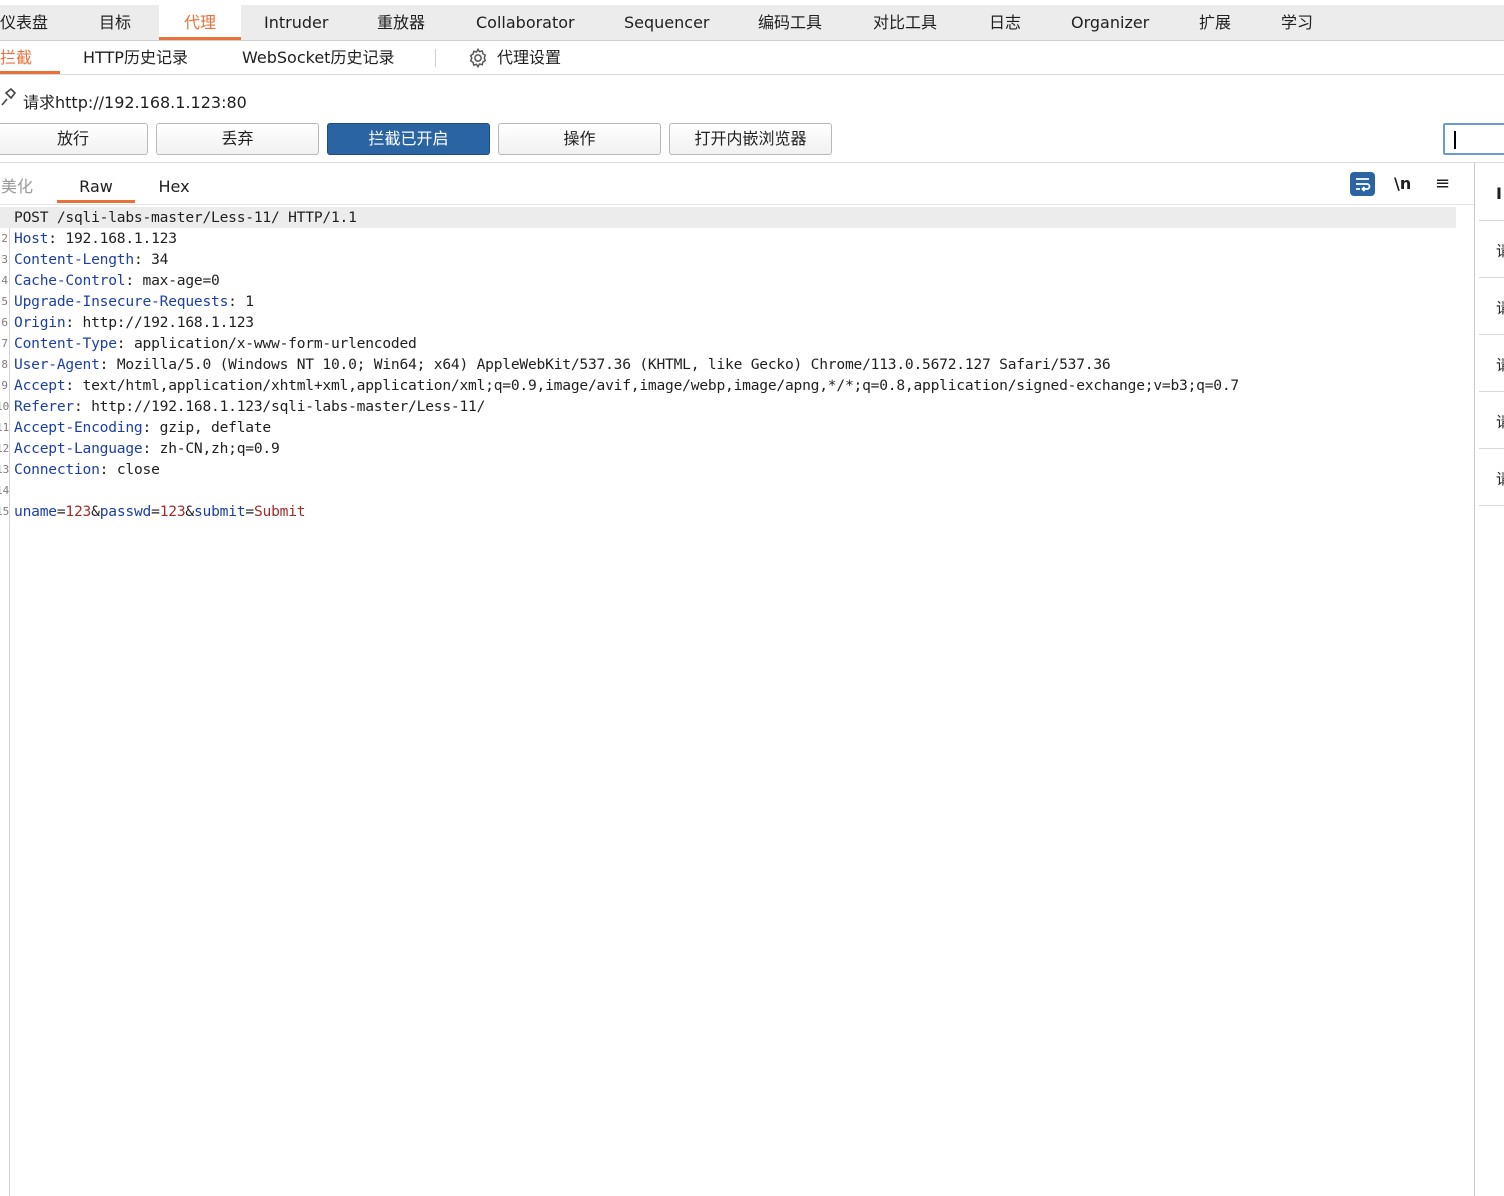 The image size is (1504, 1196). Describe the element at coordinates (121, 238) in the screenshot. I see `header-value: 192.168.1.123` at that location.